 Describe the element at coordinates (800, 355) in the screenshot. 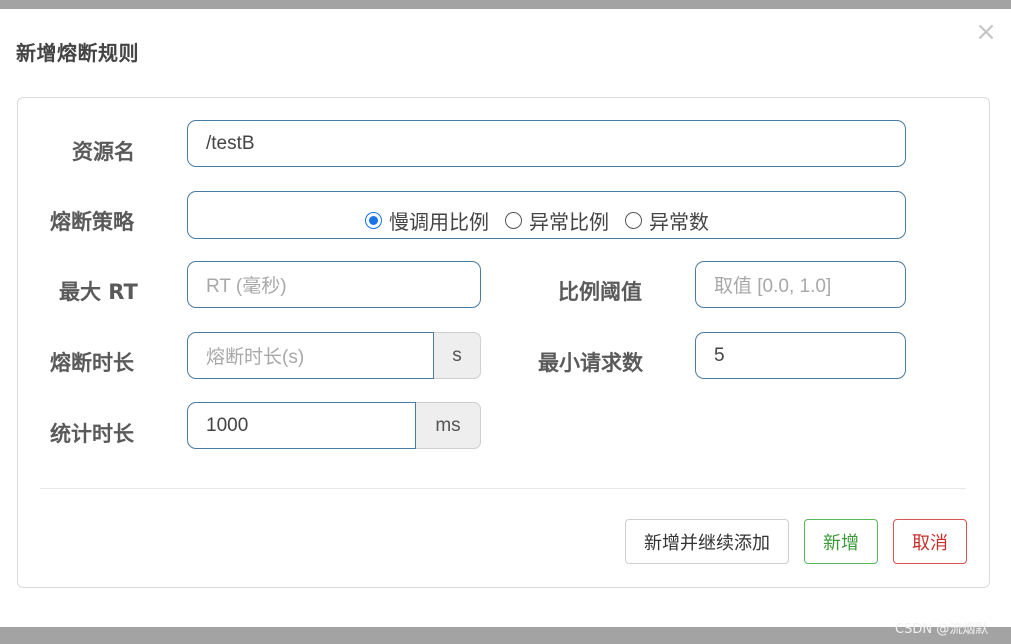

I see `min-requests-input: 5` at that location.